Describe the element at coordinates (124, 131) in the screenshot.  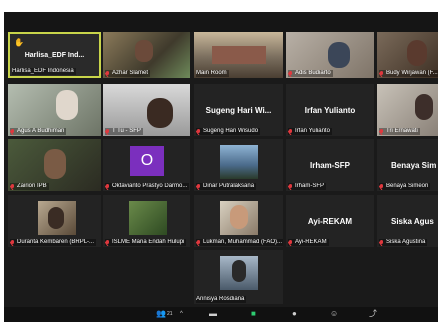
I see `participant-label: T Tu - SFP` at that location.